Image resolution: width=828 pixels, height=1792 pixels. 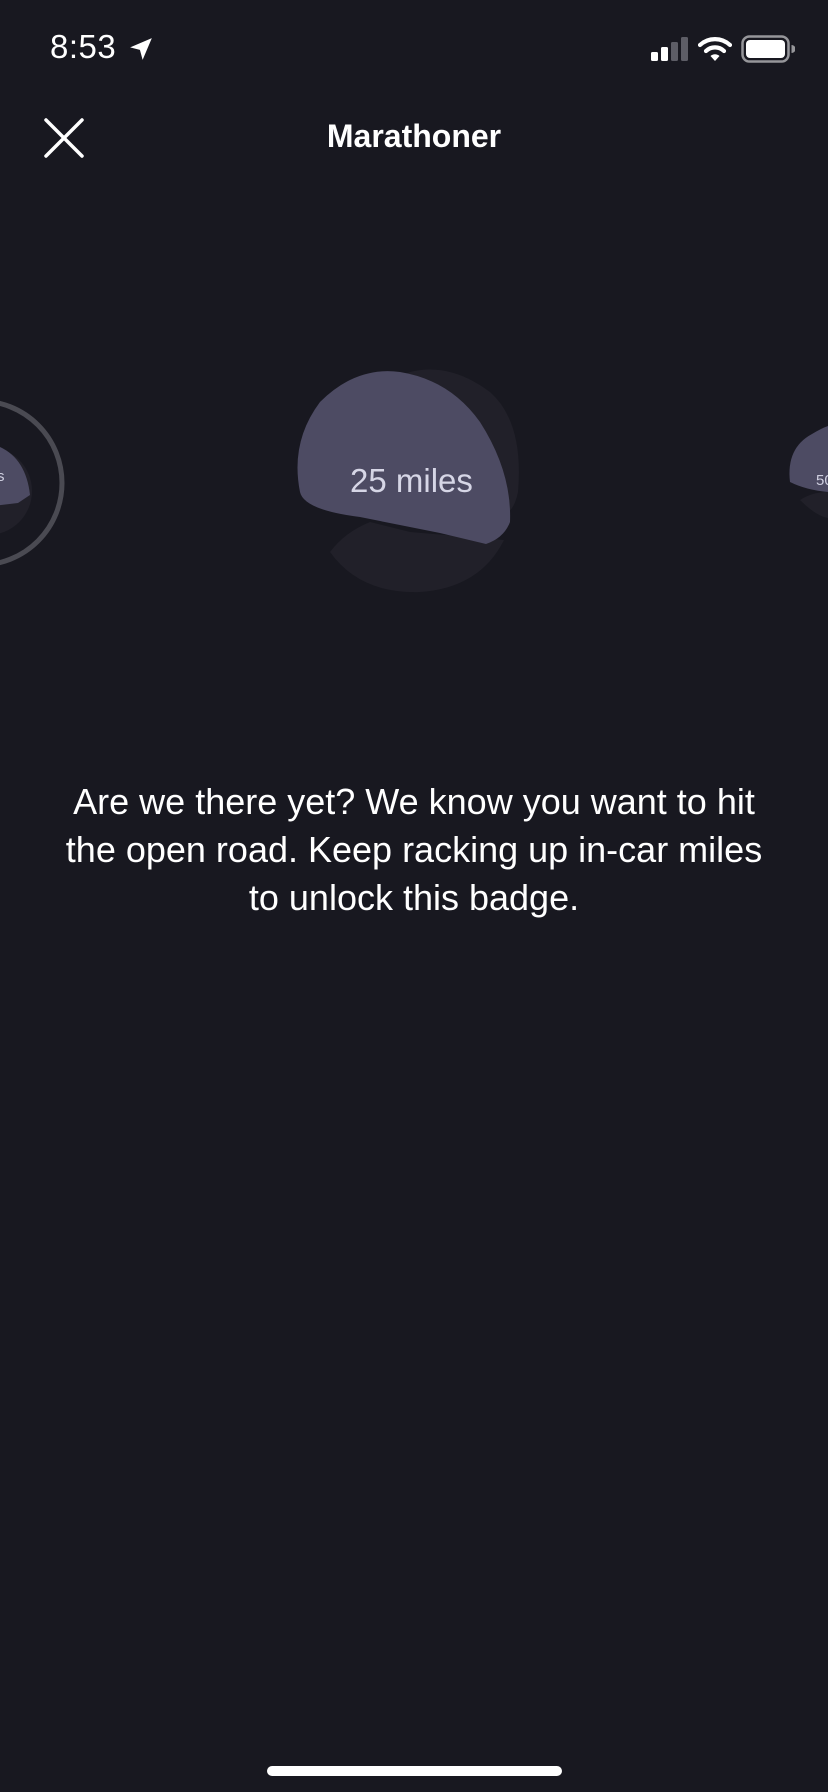 I want to click on badge-label: s, so click(x=2, y=476).